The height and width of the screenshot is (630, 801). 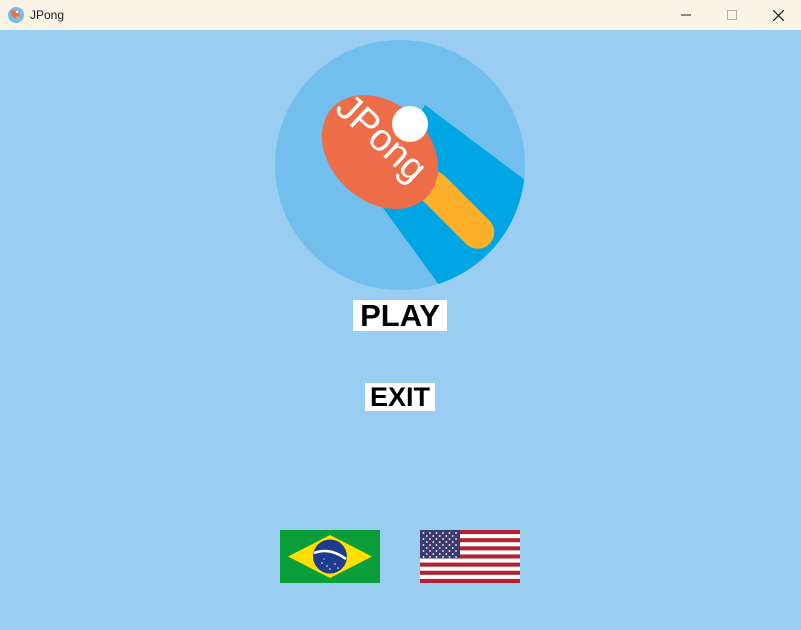 I want to click on maximize-button, so click(x=732, y=15).